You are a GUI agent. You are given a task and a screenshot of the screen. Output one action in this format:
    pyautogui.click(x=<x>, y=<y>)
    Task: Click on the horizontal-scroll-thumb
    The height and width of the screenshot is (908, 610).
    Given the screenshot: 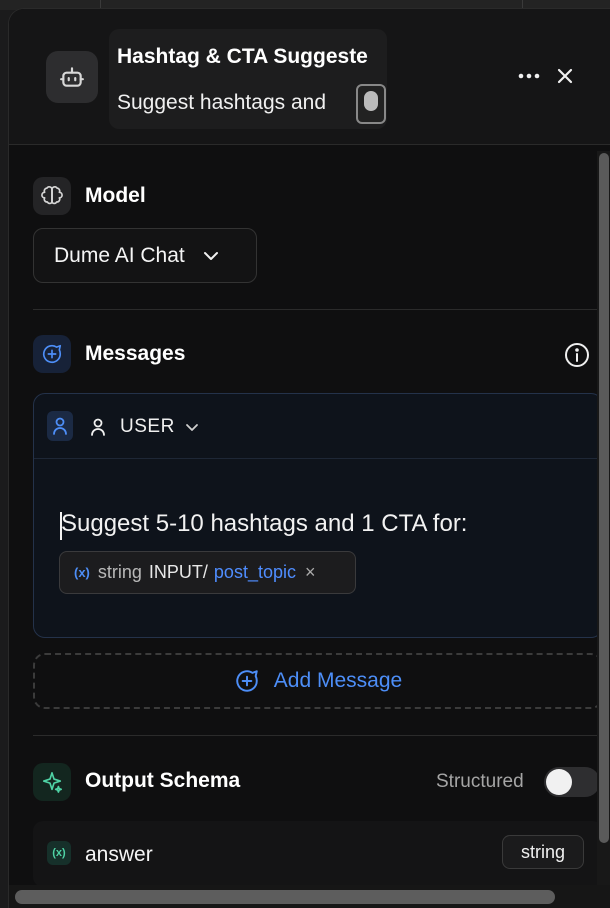 What is the action you would take?
    pyautogui.click(x=285, y=897)
    